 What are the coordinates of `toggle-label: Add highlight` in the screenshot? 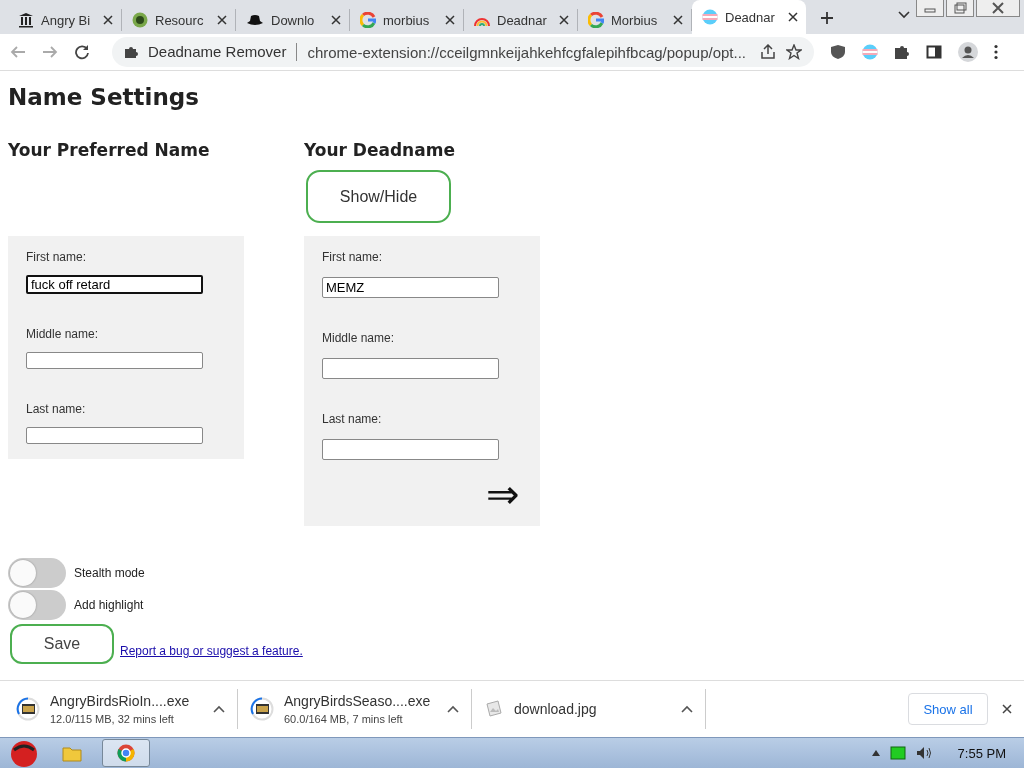 It's located at (109, 605).